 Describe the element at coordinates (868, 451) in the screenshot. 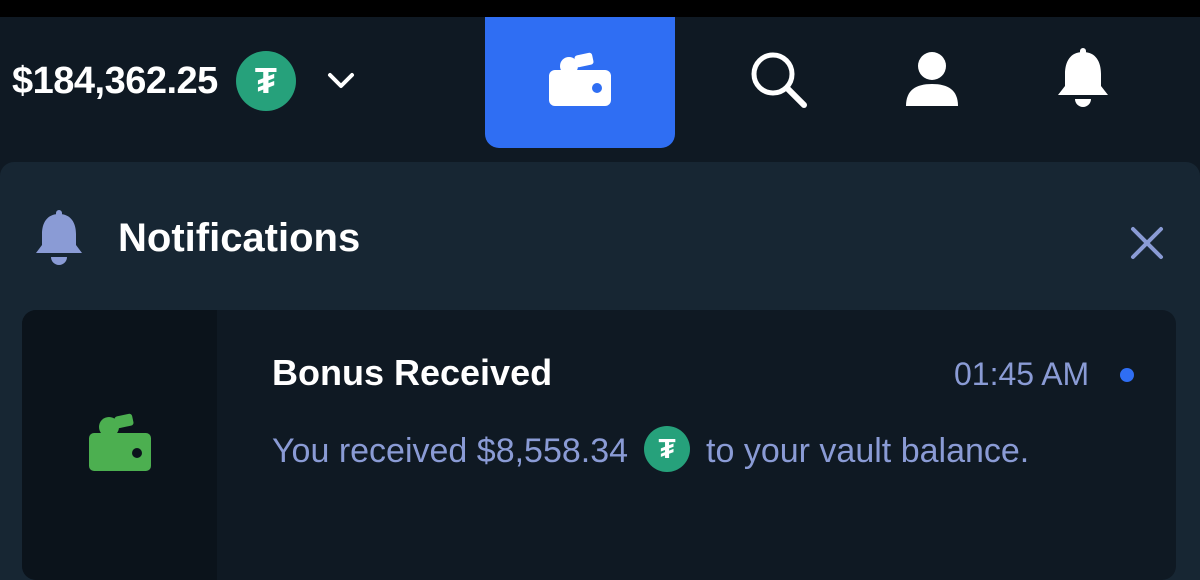

I see `notification-body-suffix: to your vault balance.` at that location.